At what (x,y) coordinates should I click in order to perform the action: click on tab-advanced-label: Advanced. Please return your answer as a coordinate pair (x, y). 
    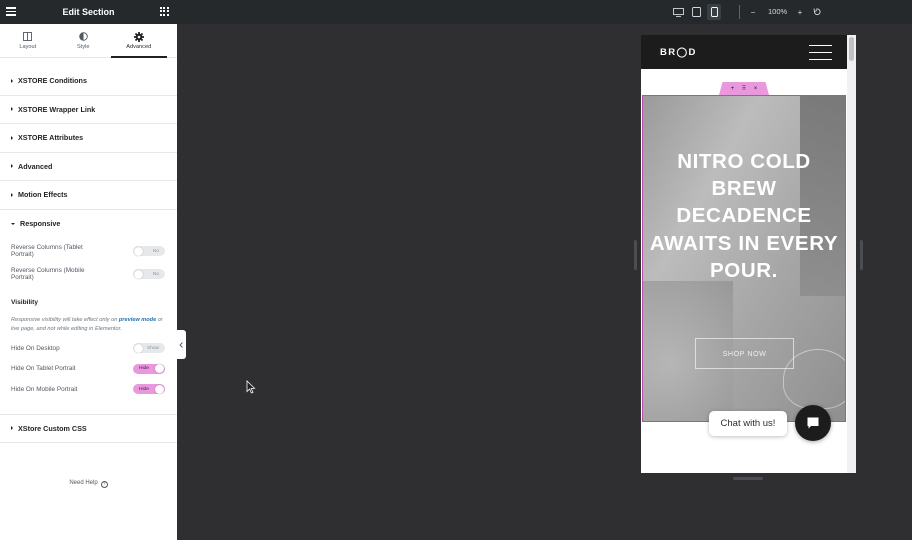
    Looking at the image, I should click on (139, 47).